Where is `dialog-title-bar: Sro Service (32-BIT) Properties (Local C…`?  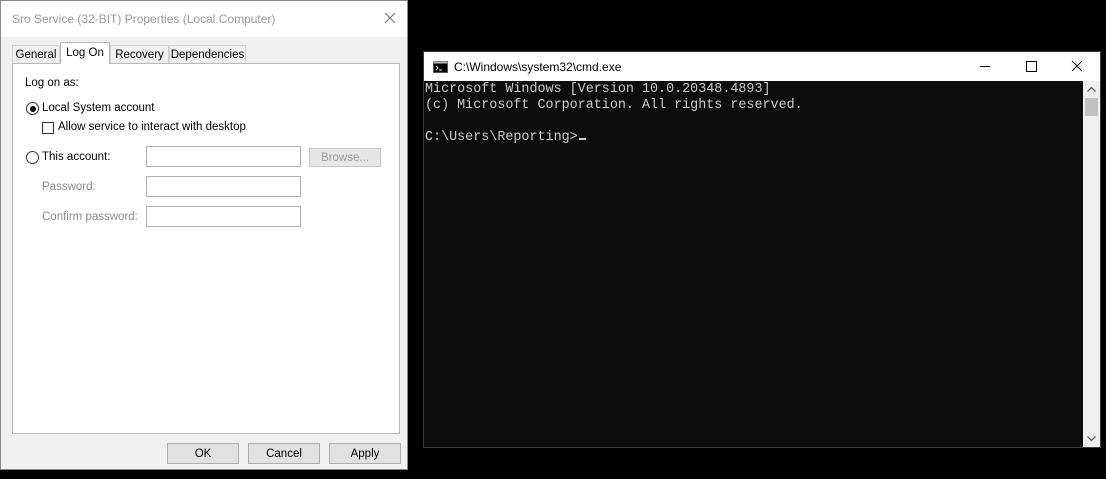 dialog-title-bar: Sro Service (32-BIT) Properties (Local C… is located at coordinates (204, 19).